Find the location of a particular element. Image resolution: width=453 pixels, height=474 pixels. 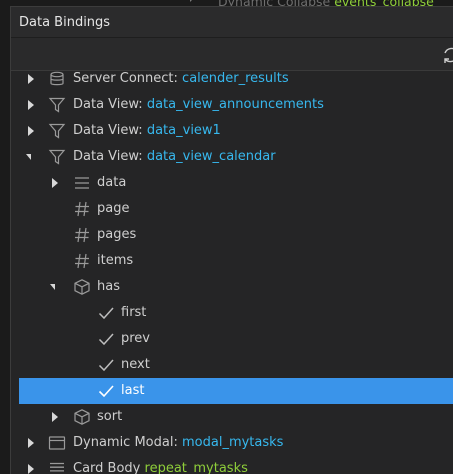

dialog-toolbar is located at coordinates (232, 54).